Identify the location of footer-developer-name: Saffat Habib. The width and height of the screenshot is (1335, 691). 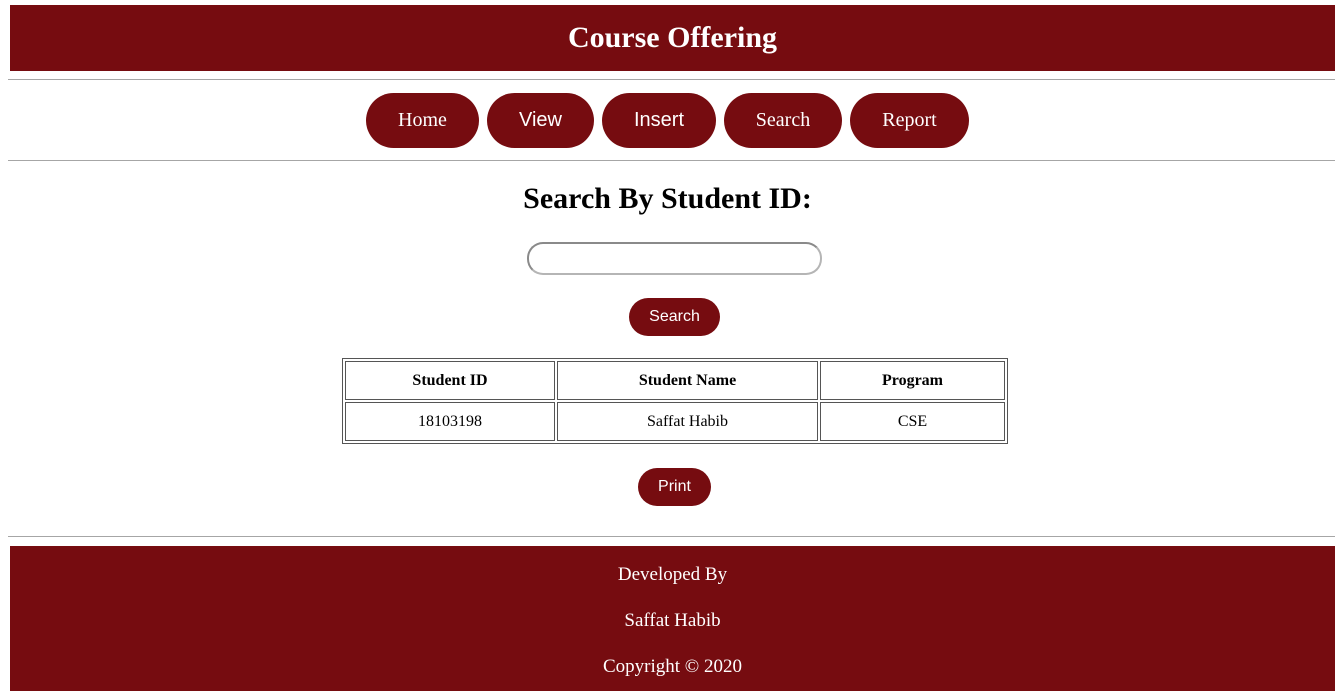
(672, 620).